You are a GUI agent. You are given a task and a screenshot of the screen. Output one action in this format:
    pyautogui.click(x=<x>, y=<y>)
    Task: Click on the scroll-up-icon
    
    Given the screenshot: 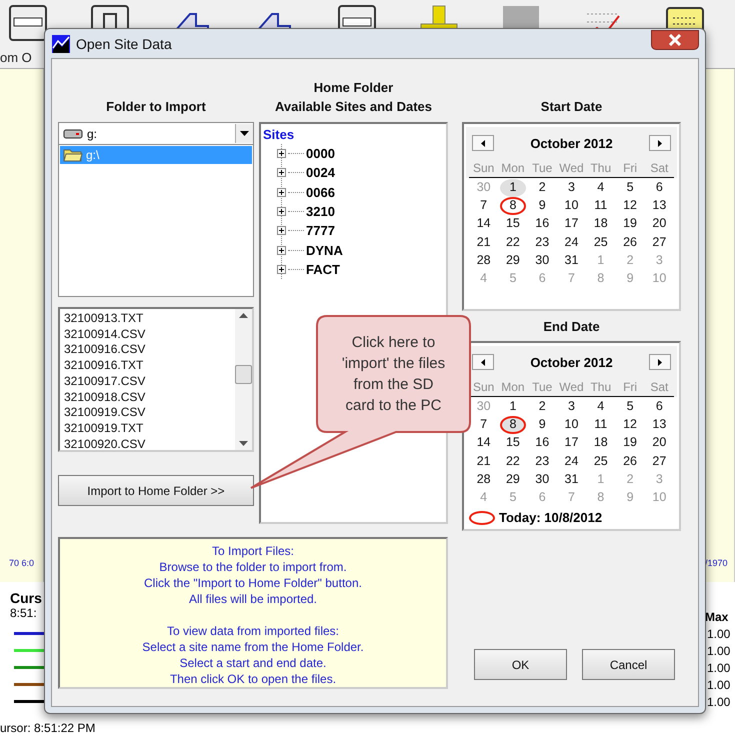 What is the action you would take?
    pyautogui.click(x=243, y=315)
    